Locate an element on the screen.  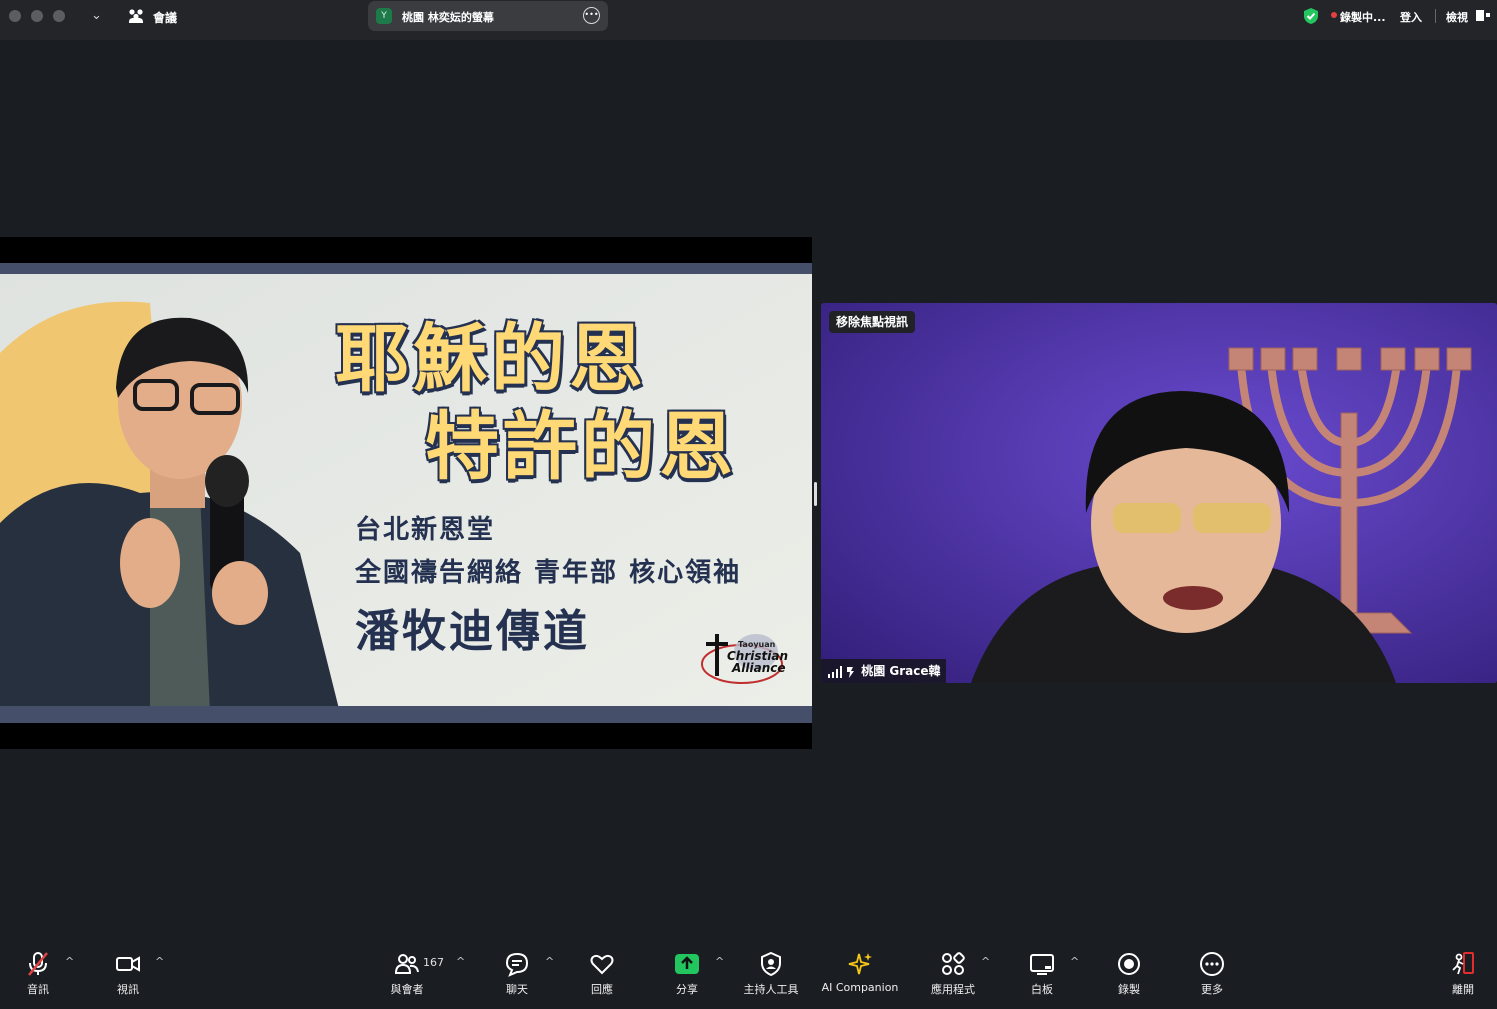
whiteboard-icon is located at coordinates (1042, 964).